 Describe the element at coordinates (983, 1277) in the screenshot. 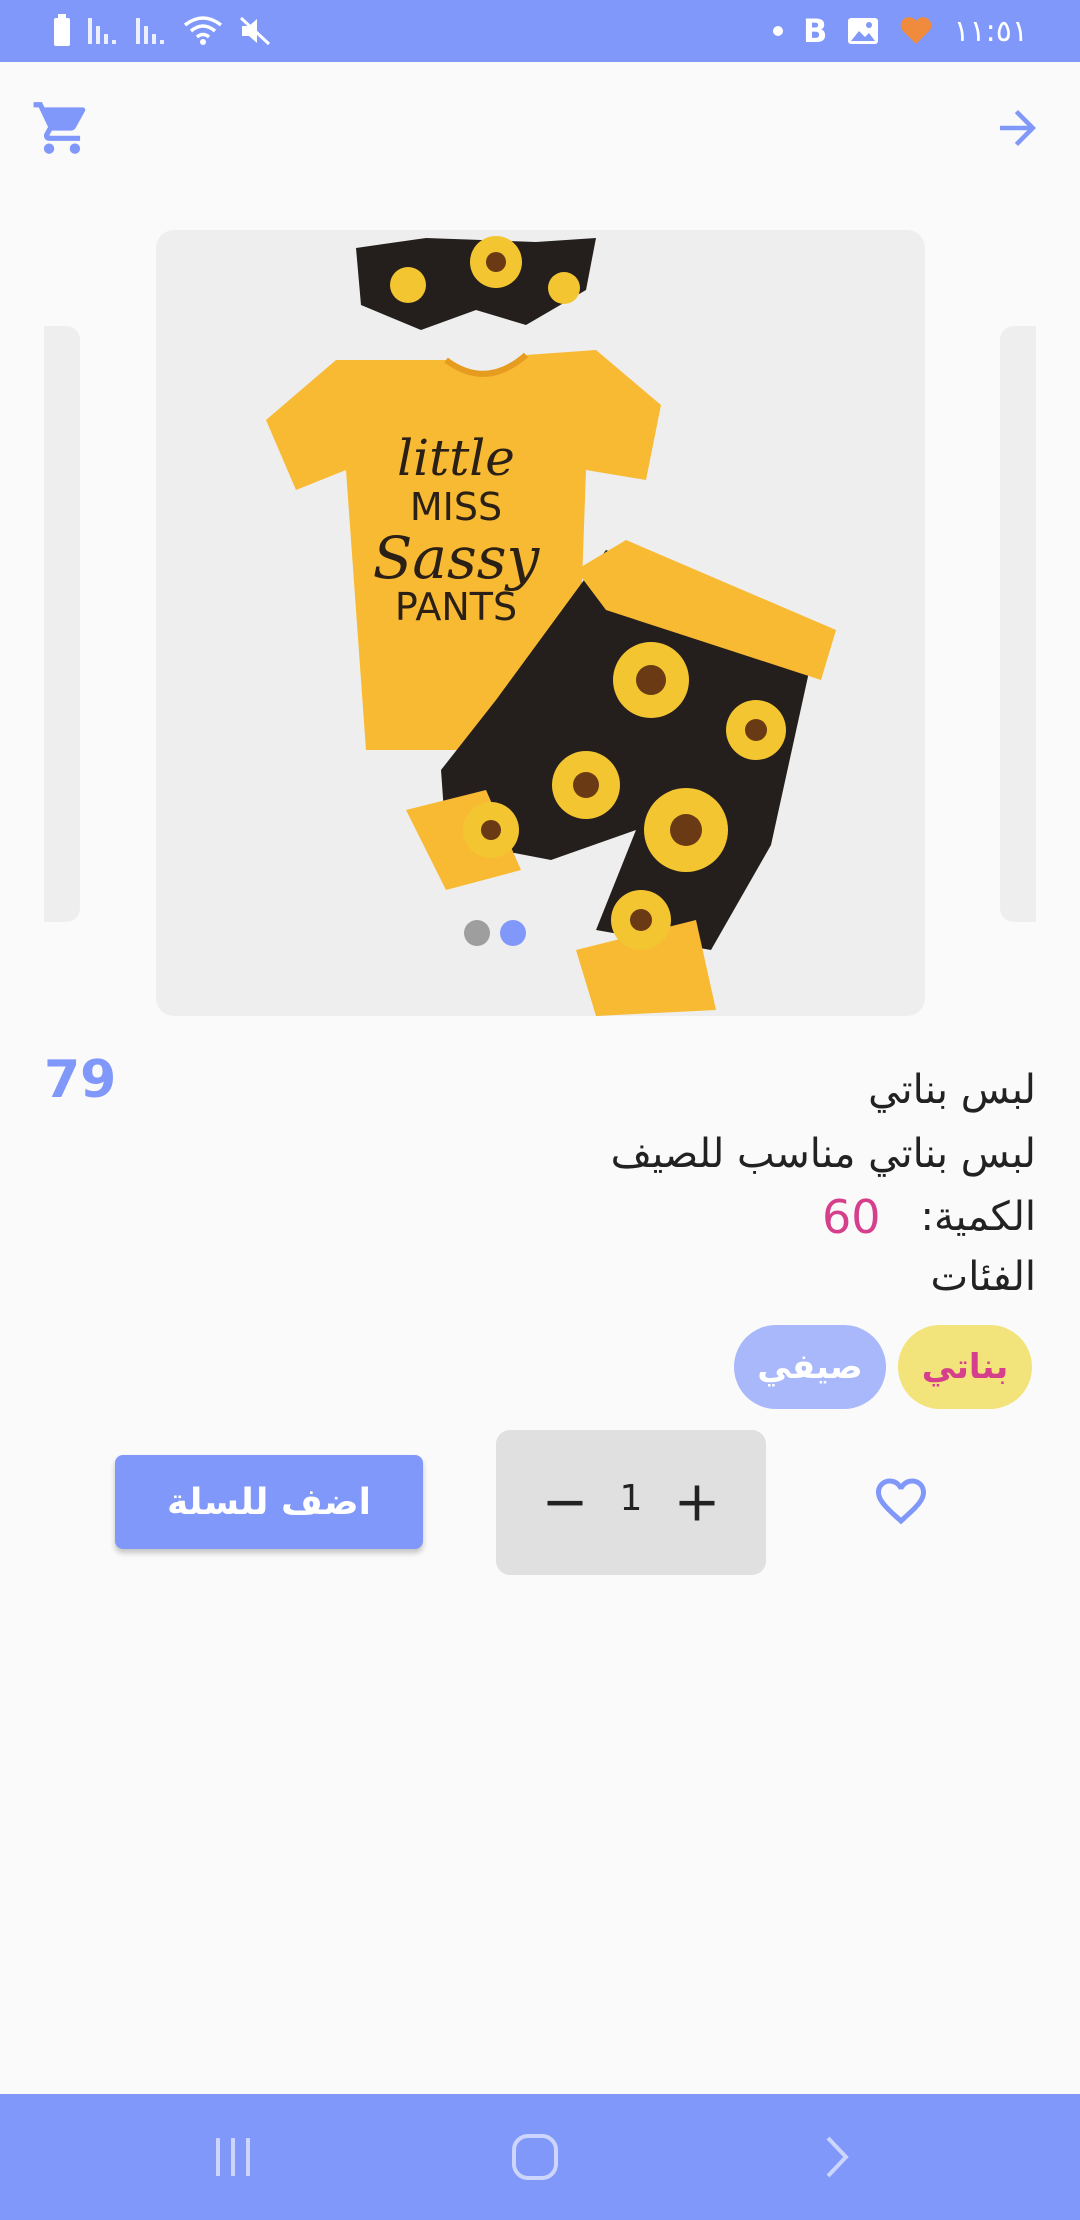

I see `categories-heading: الفئات` at that location.